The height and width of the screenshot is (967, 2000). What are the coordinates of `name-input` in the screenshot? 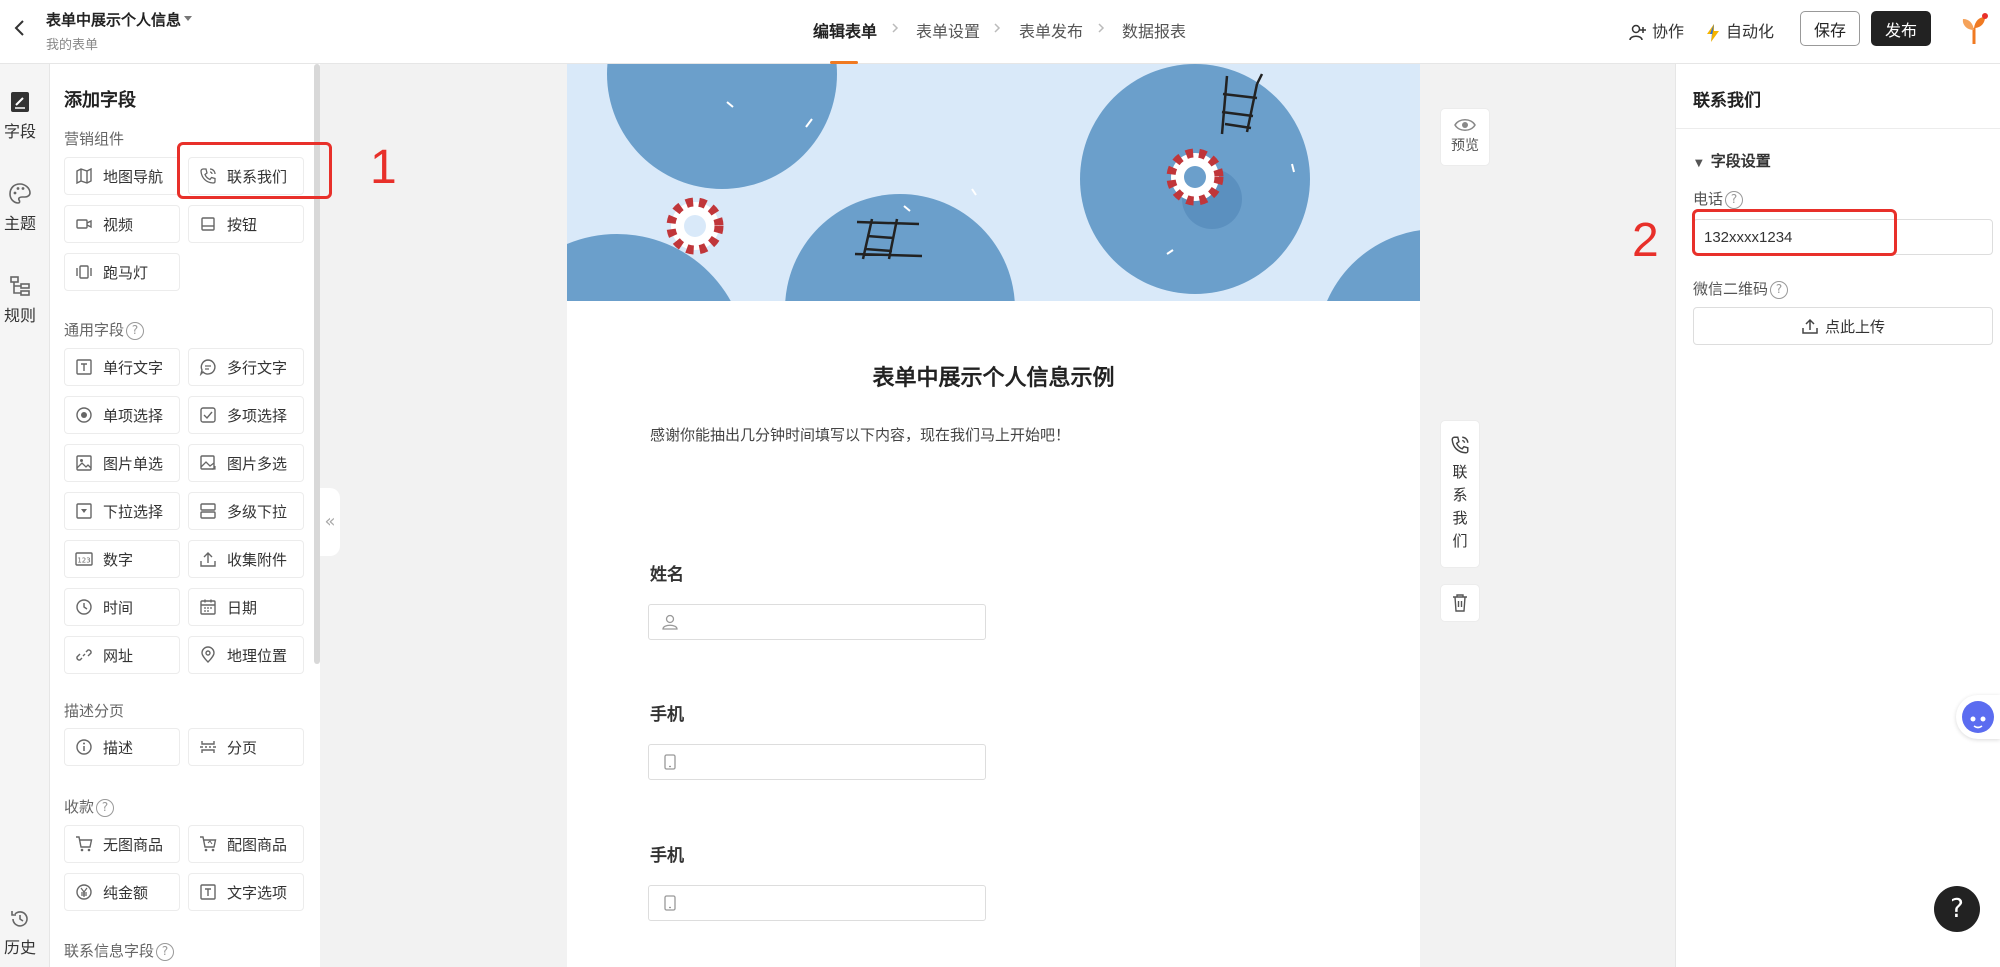 It's located at (817, 622).